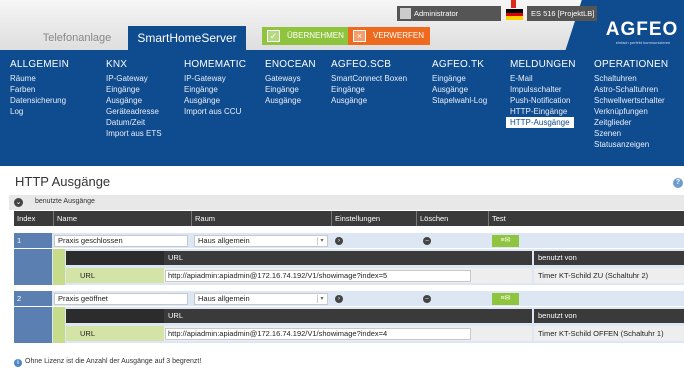 The image size is (684, 374). Describe the element at coordinates (65, 201) in the screenshot. I see `used-outputs-label: benutzte Ausgänge` at that location.